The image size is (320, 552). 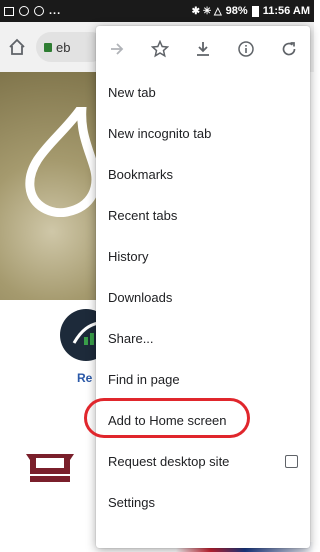 I want to click on menu-item-label: Recent tabs, so click(x=143, y=215).